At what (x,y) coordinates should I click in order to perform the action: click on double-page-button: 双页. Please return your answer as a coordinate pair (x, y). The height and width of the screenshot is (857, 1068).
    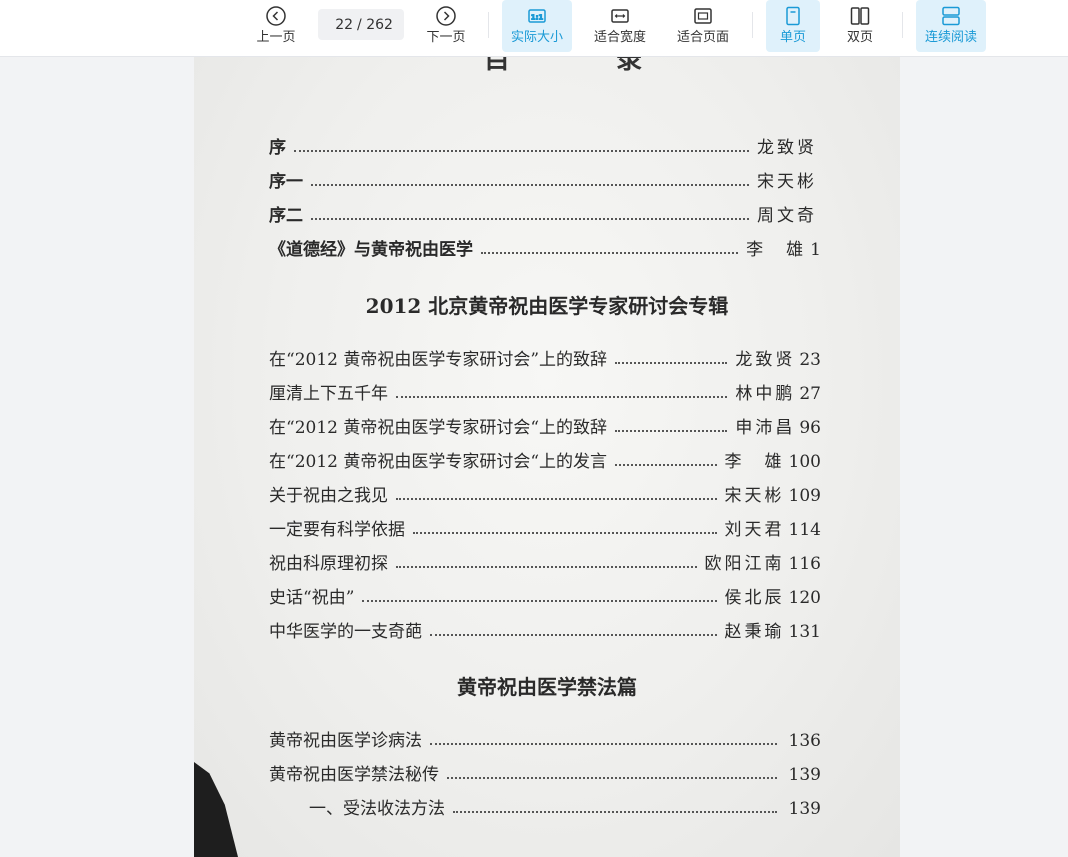
    Looking at the image, I should click on (860, 26).